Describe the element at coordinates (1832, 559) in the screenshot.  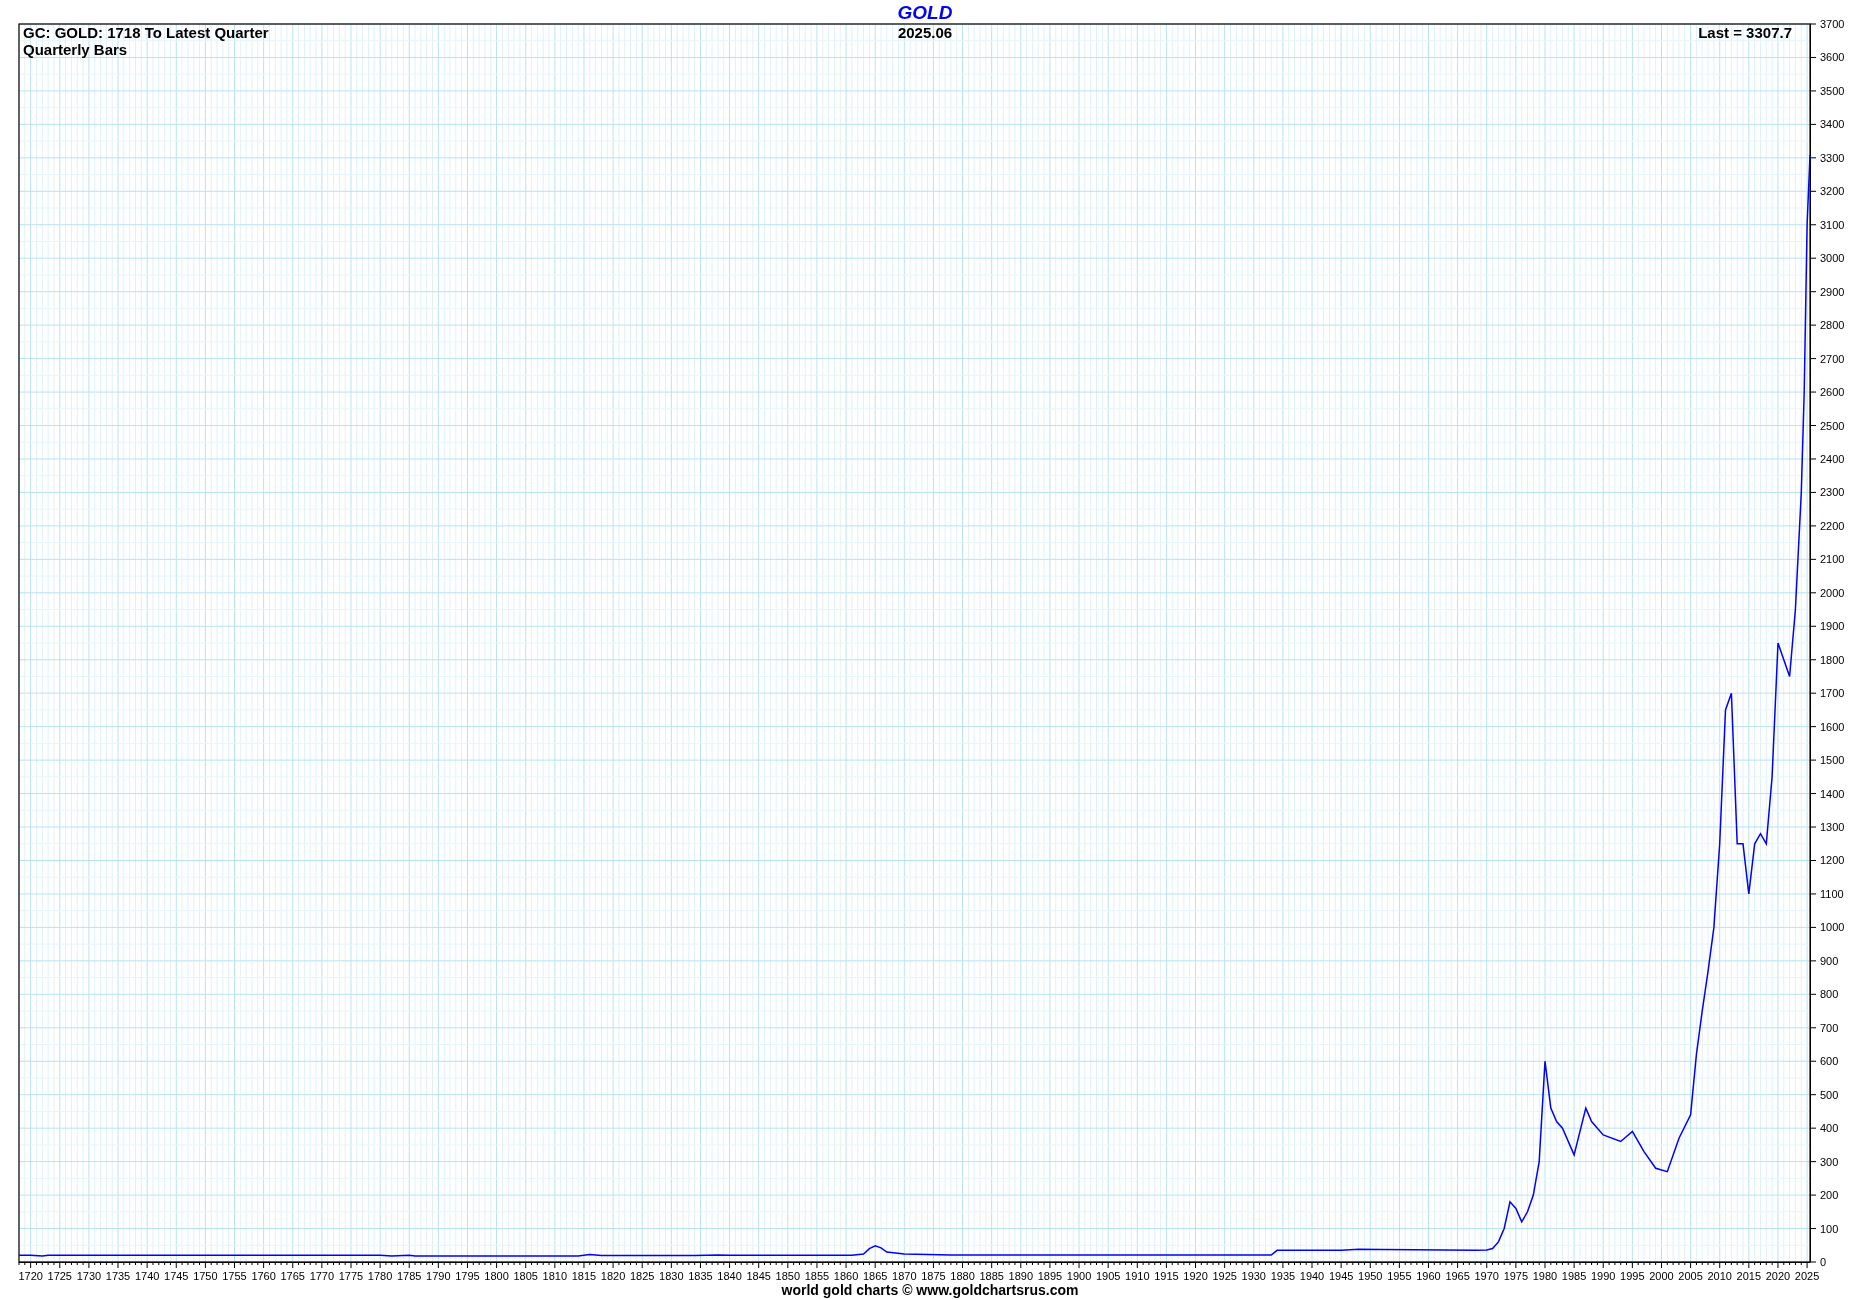
I see `y-tick-label: 2100` at that location.